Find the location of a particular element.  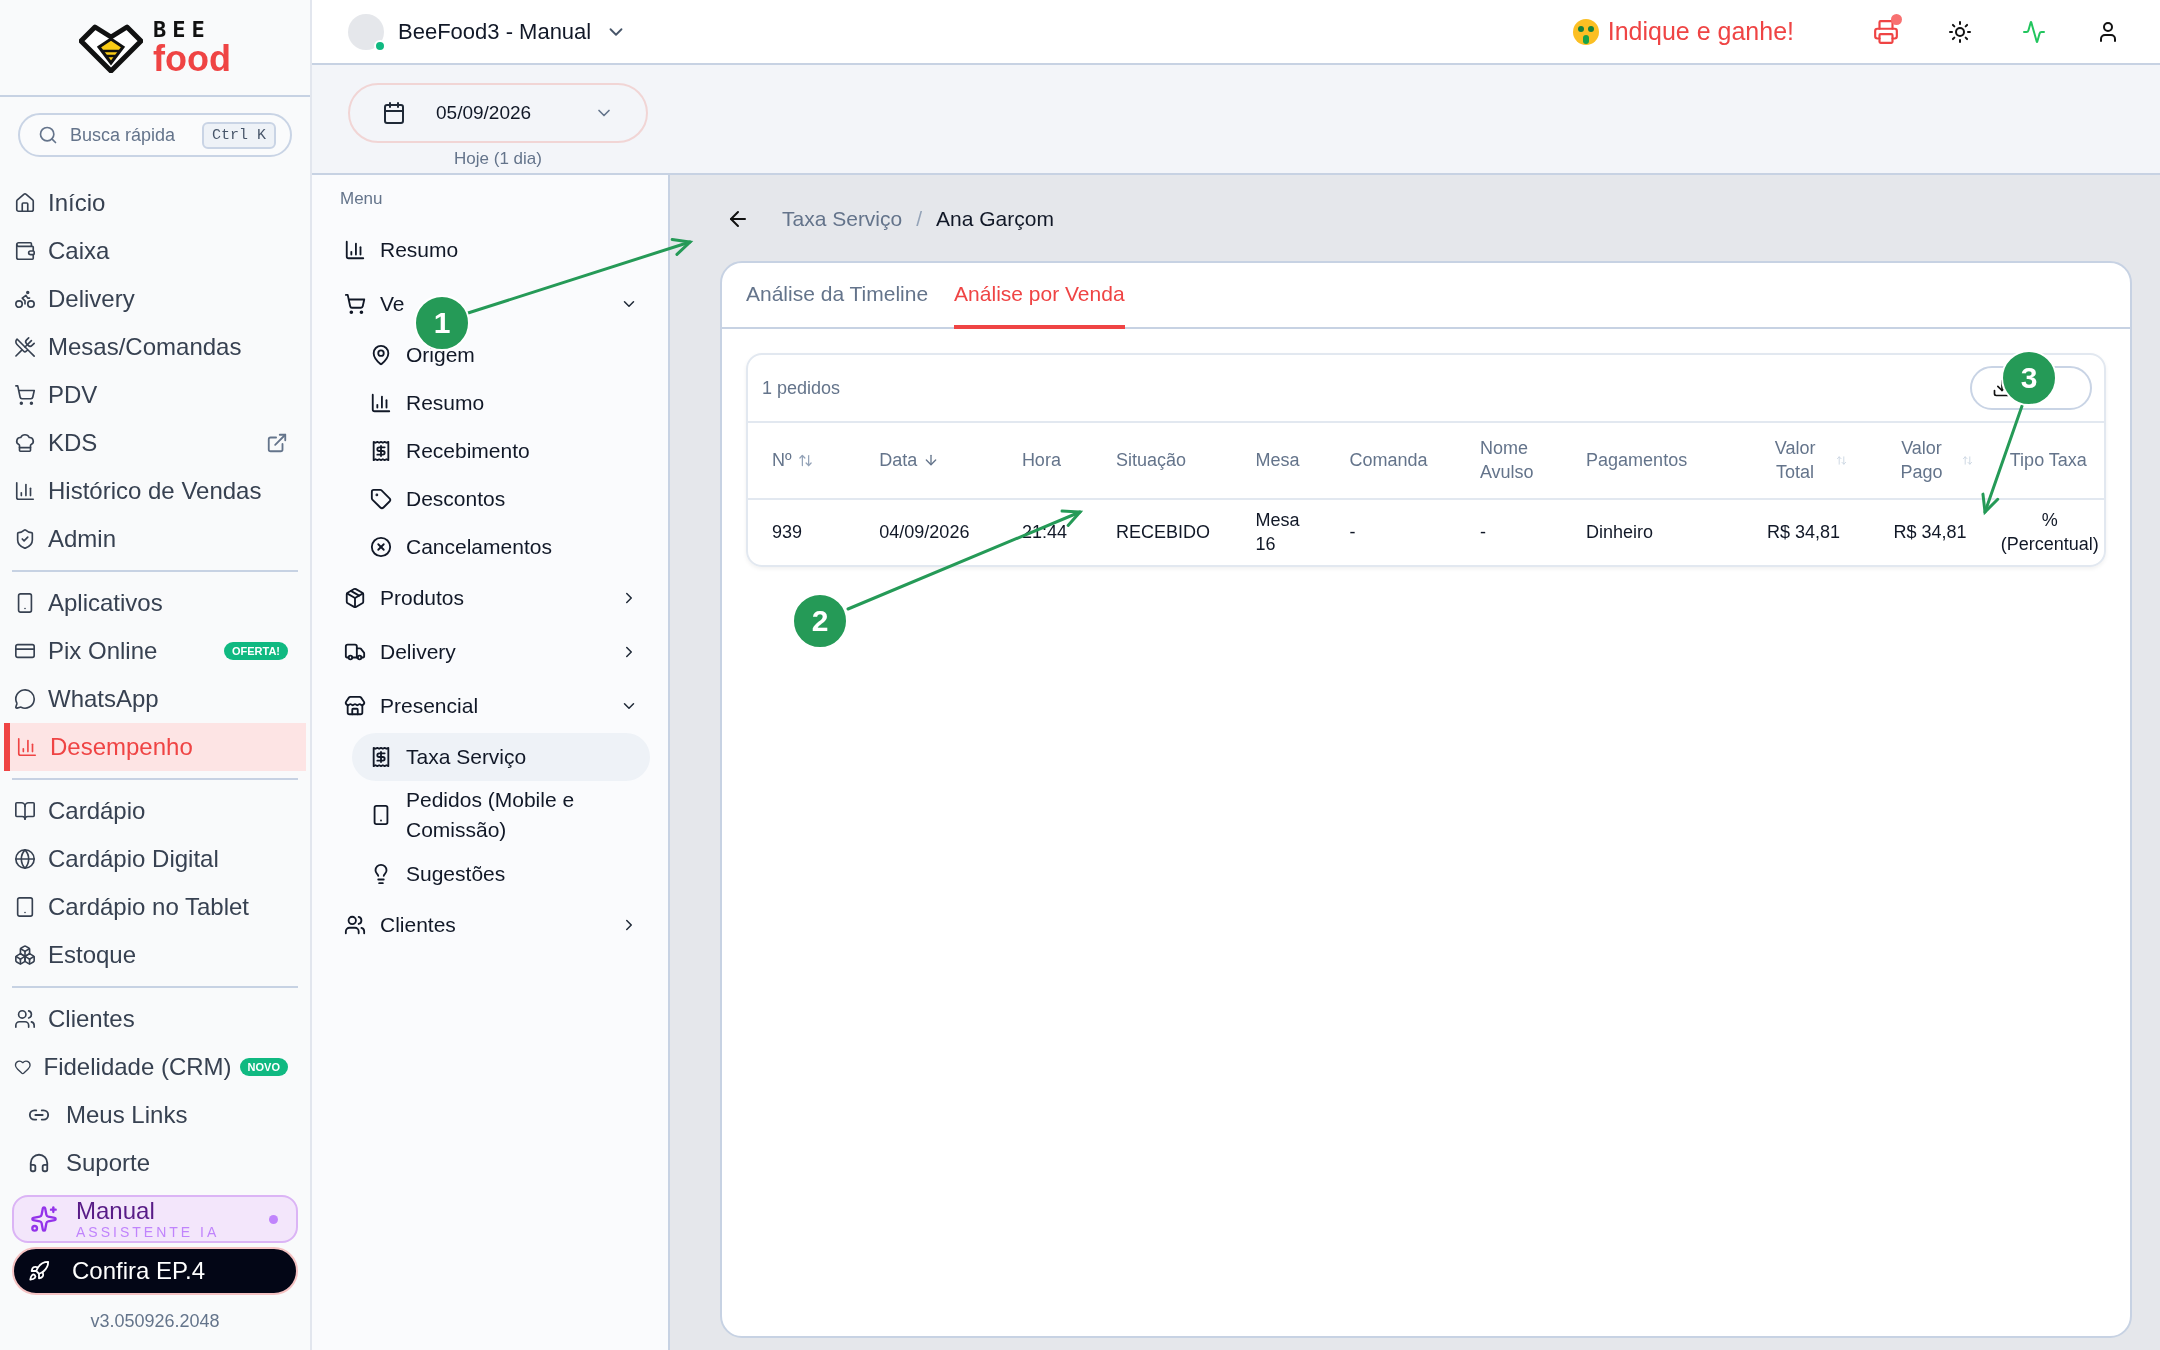

assistant-button: Manual ASSISTENTE IA is located at coordinates (155, 1219).